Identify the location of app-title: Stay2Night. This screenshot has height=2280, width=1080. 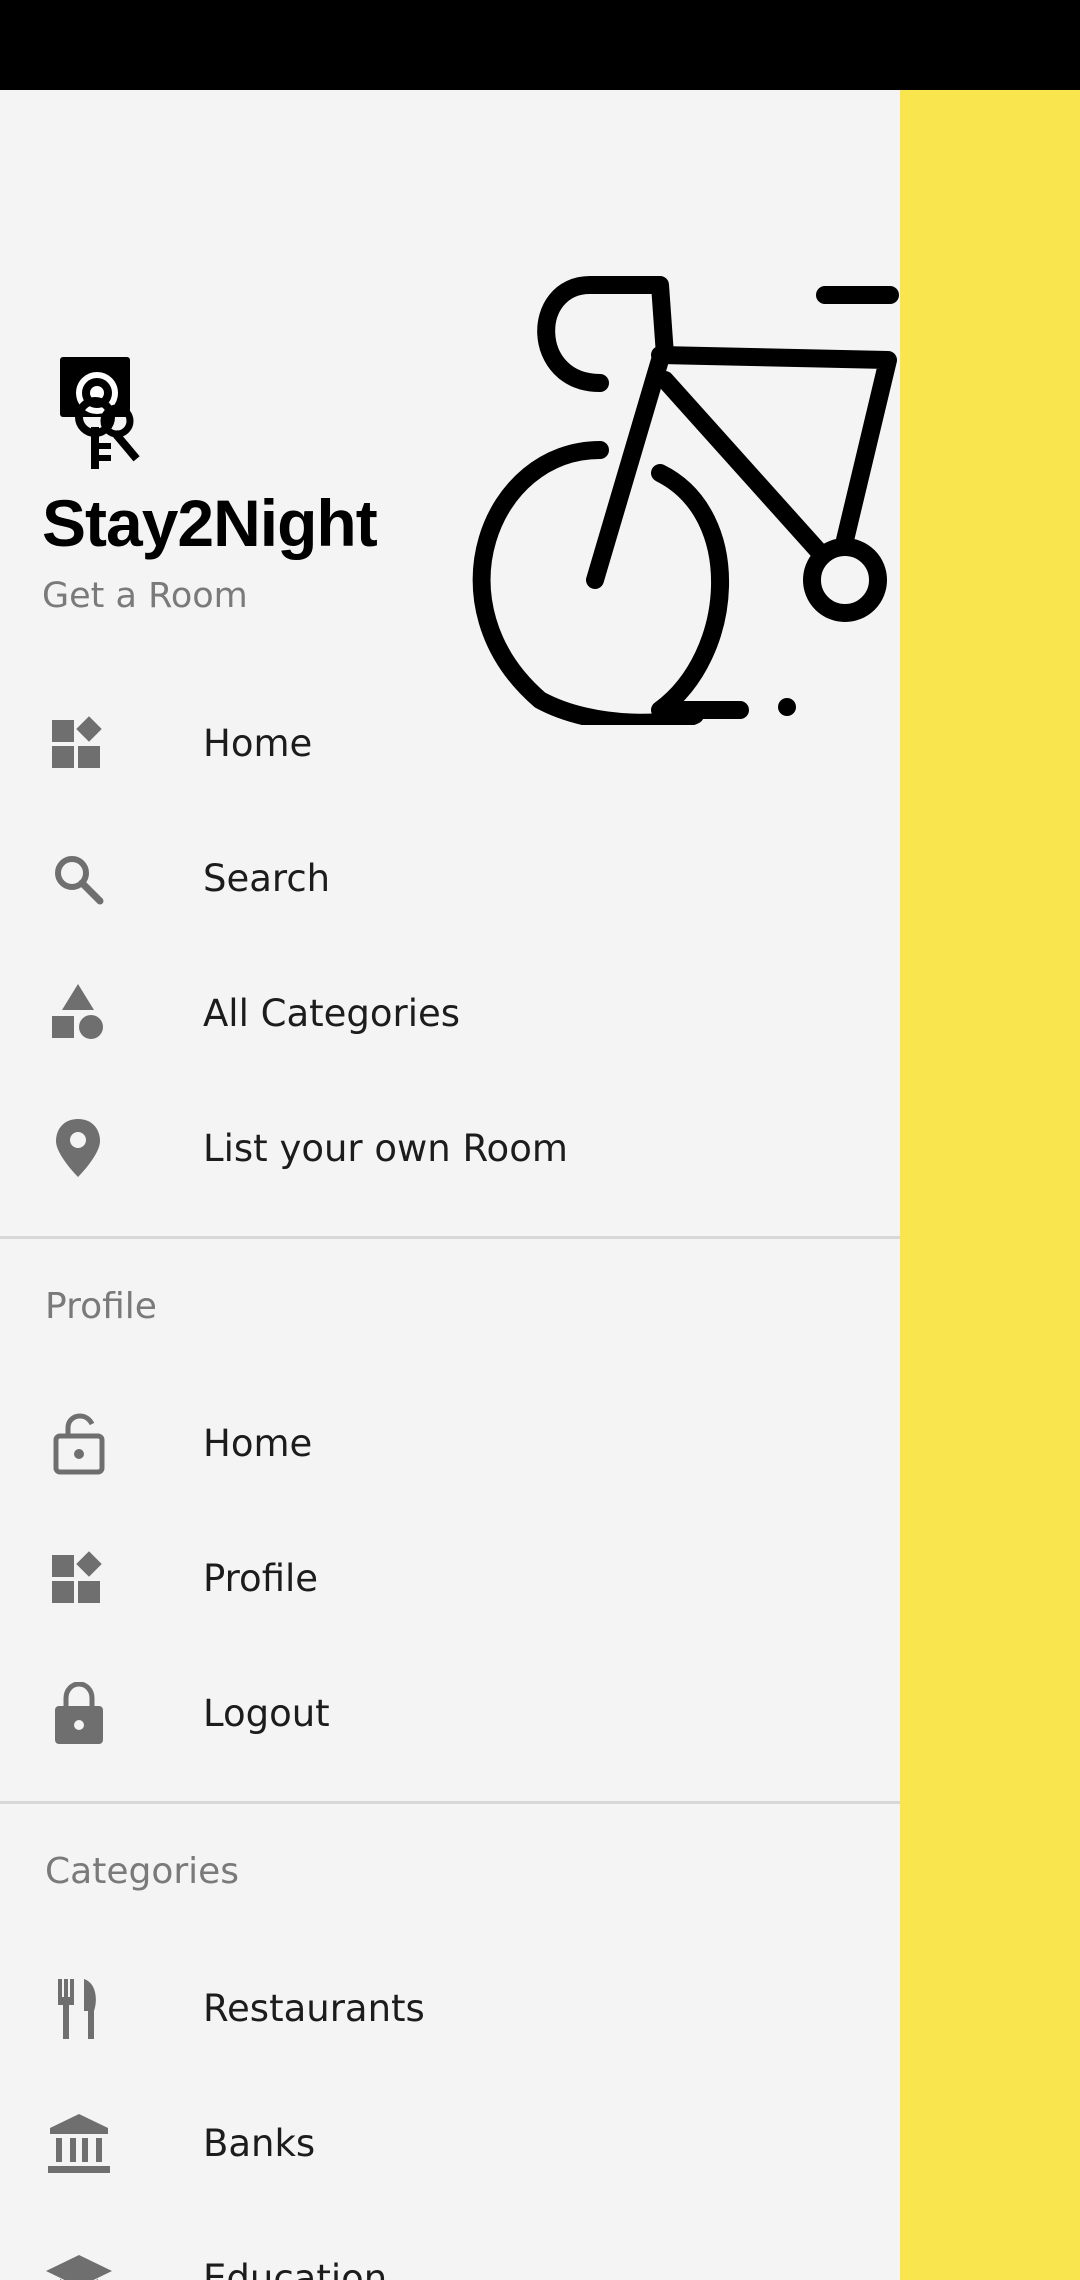
(210, 523).